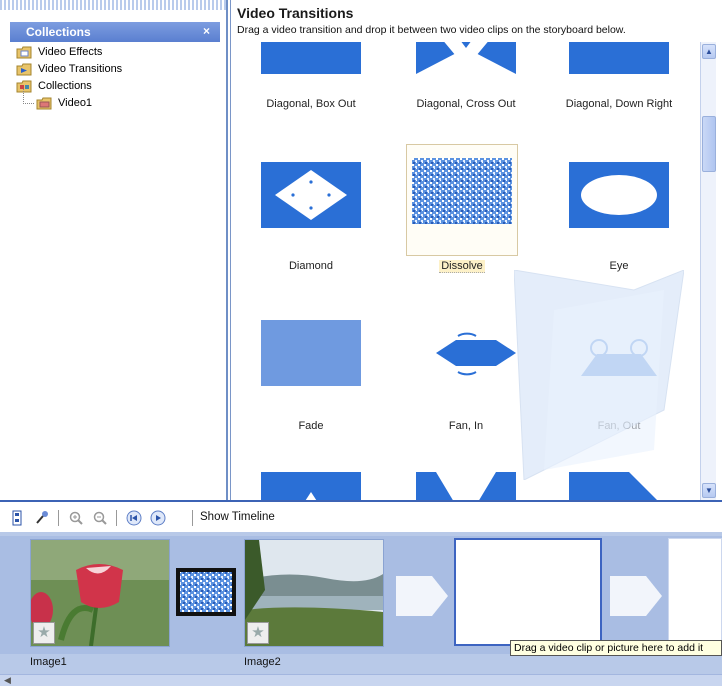 The width and height of the screenshot is (722, 686). I want to click on close-pane-button: ×, so click(206, 31).